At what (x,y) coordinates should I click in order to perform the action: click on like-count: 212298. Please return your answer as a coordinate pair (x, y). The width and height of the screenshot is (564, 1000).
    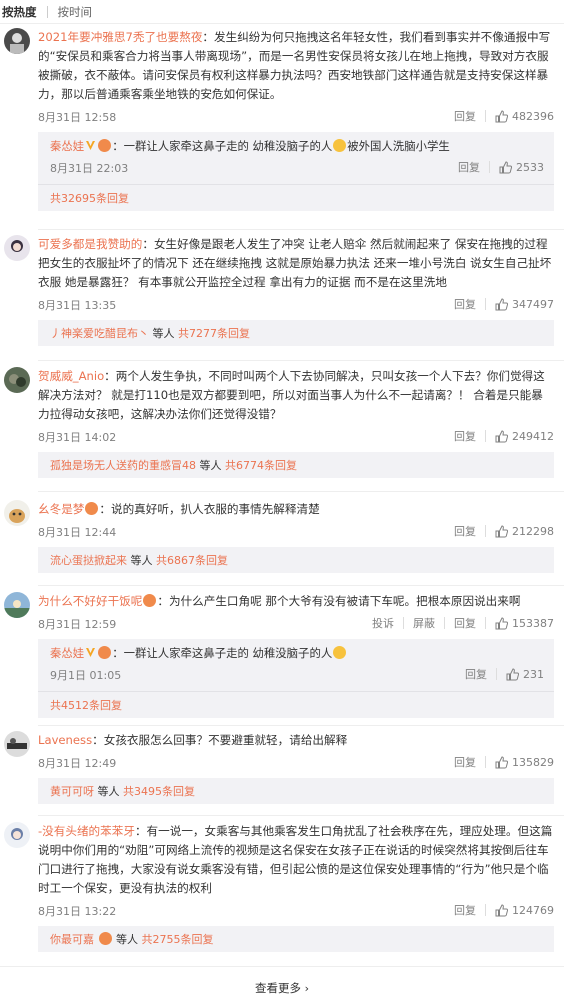
    Looking at the image, I should click on (533, 531).